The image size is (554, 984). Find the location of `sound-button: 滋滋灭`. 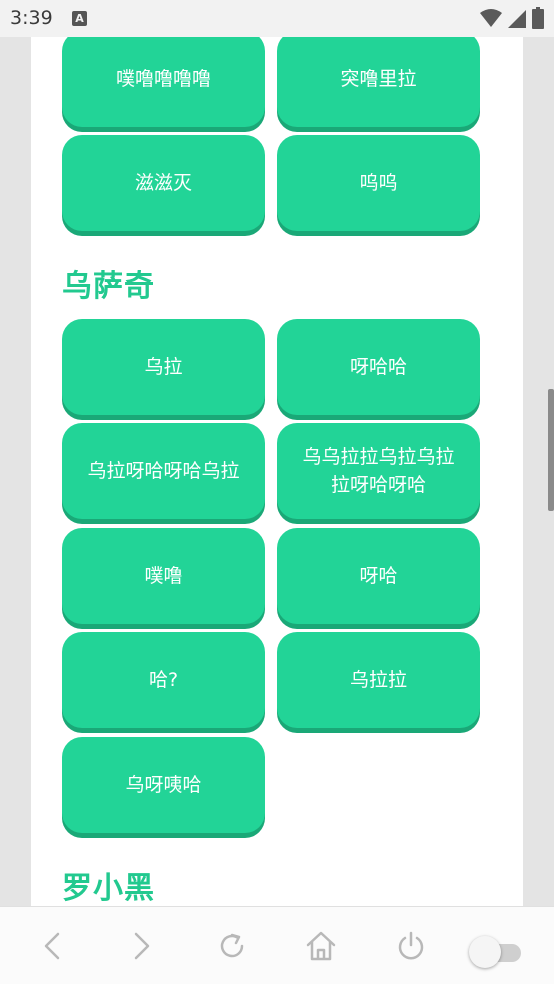

sound-button: 滋滋灭 is located at coordinates (163, 183).